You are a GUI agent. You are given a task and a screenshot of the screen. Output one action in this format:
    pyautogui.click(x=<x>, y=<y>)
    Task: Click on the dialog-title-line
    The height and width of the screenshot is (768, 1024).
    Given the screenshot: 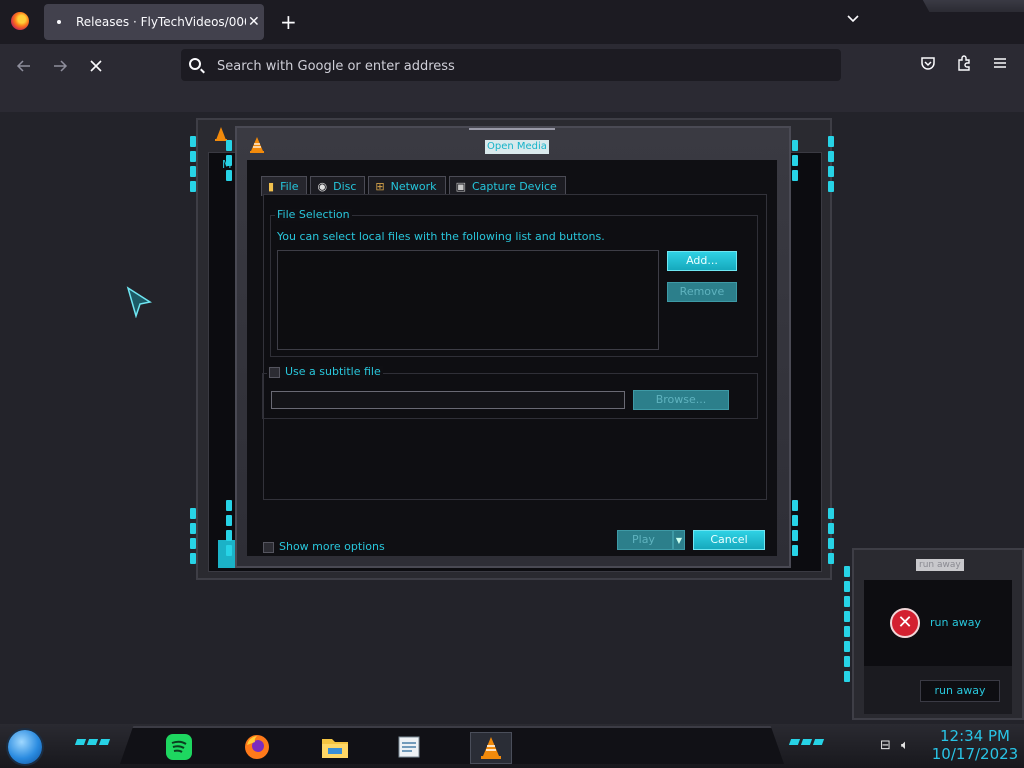 What is the action you would take?
    pyautogui.click(x=512, y=129)
    